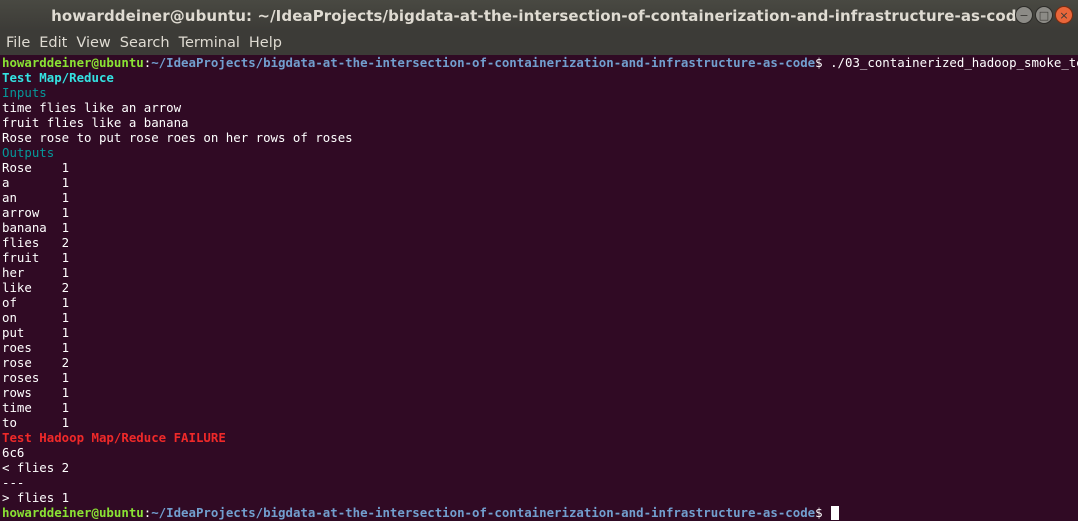 This screenshot has width=1078, height=521. I want to click on diff-line: ---, so click(13, 482).